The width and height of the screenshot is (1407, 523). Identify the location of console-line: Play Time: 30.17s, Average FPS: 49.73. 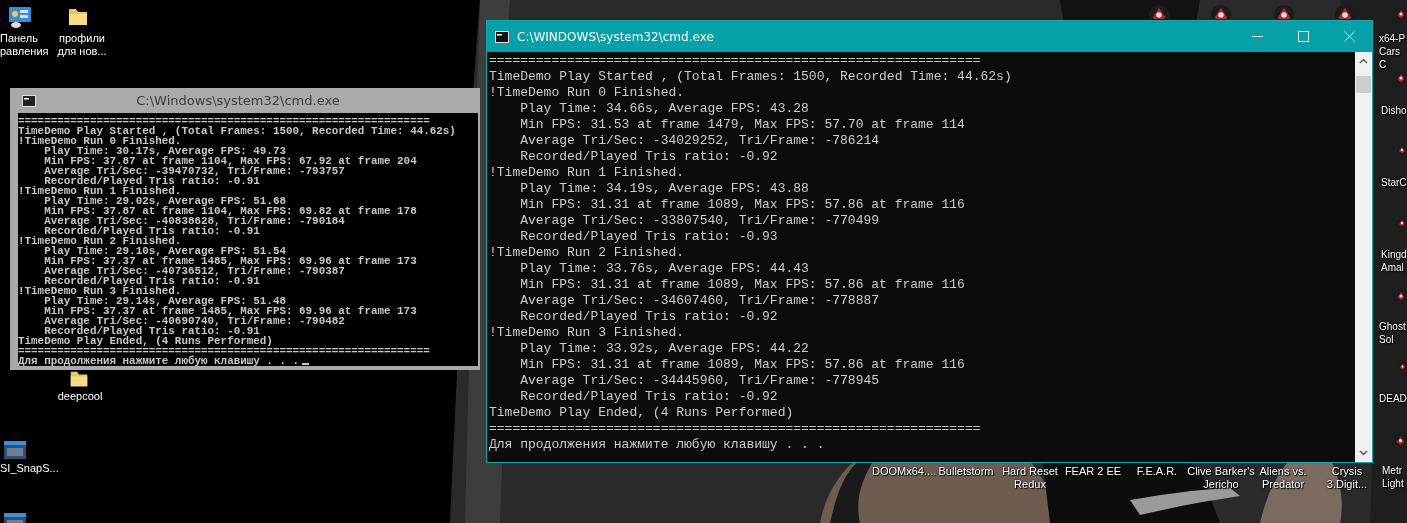
(164, 151).